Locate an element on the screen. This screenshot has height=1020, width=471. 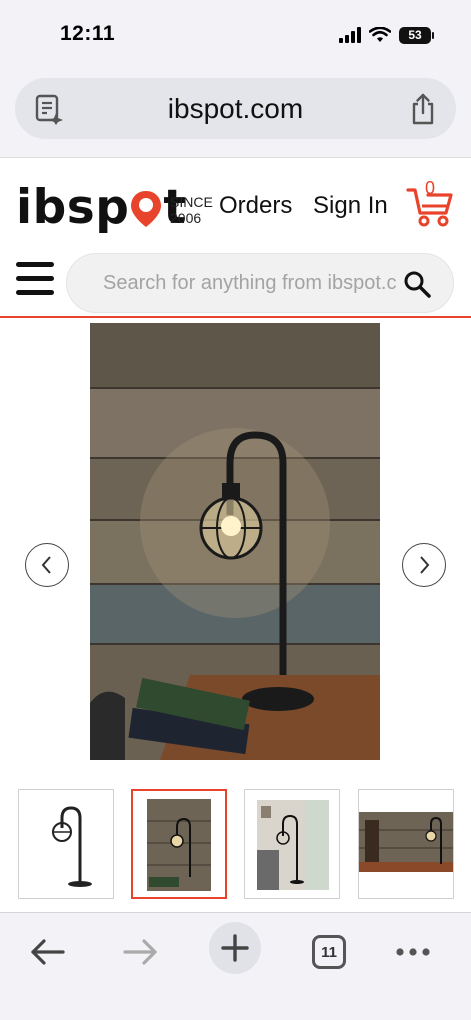
arrow-left-icon is located at coordinates (48, 952).